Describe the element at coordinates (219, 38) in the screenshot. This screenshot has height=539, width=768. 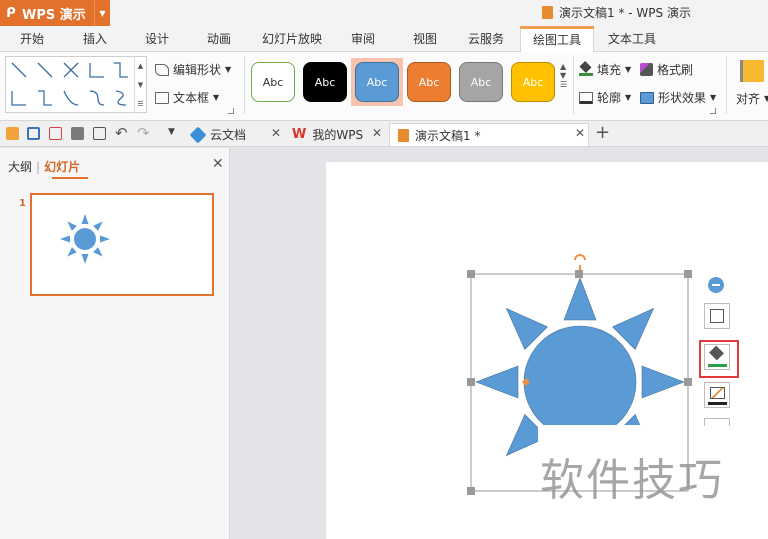
I see `tab-animation: 动画` at that location.